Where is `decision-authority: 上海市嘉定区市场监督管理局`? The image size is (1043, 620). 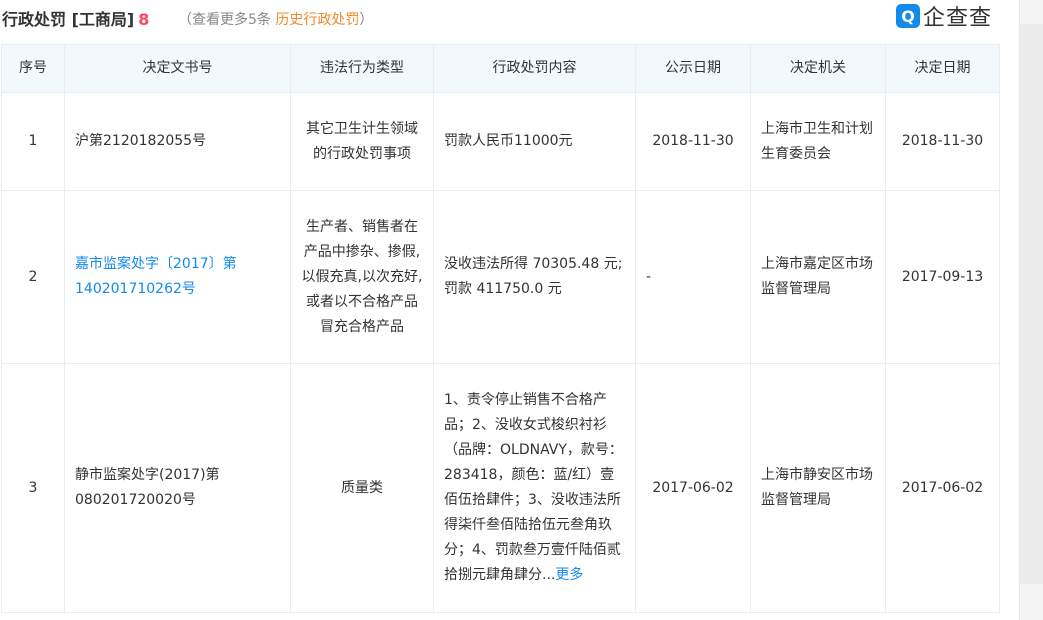 decision-authority: 上海市嘉定区市场监督管理局 is located at coordinates (818, 277).